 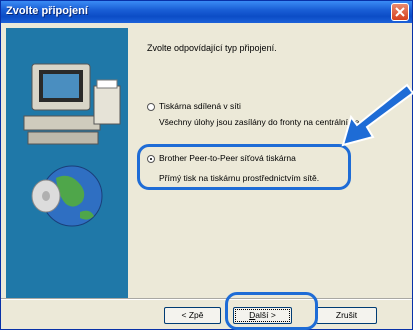 I want to click on close-button, so click(x=400, y=12).